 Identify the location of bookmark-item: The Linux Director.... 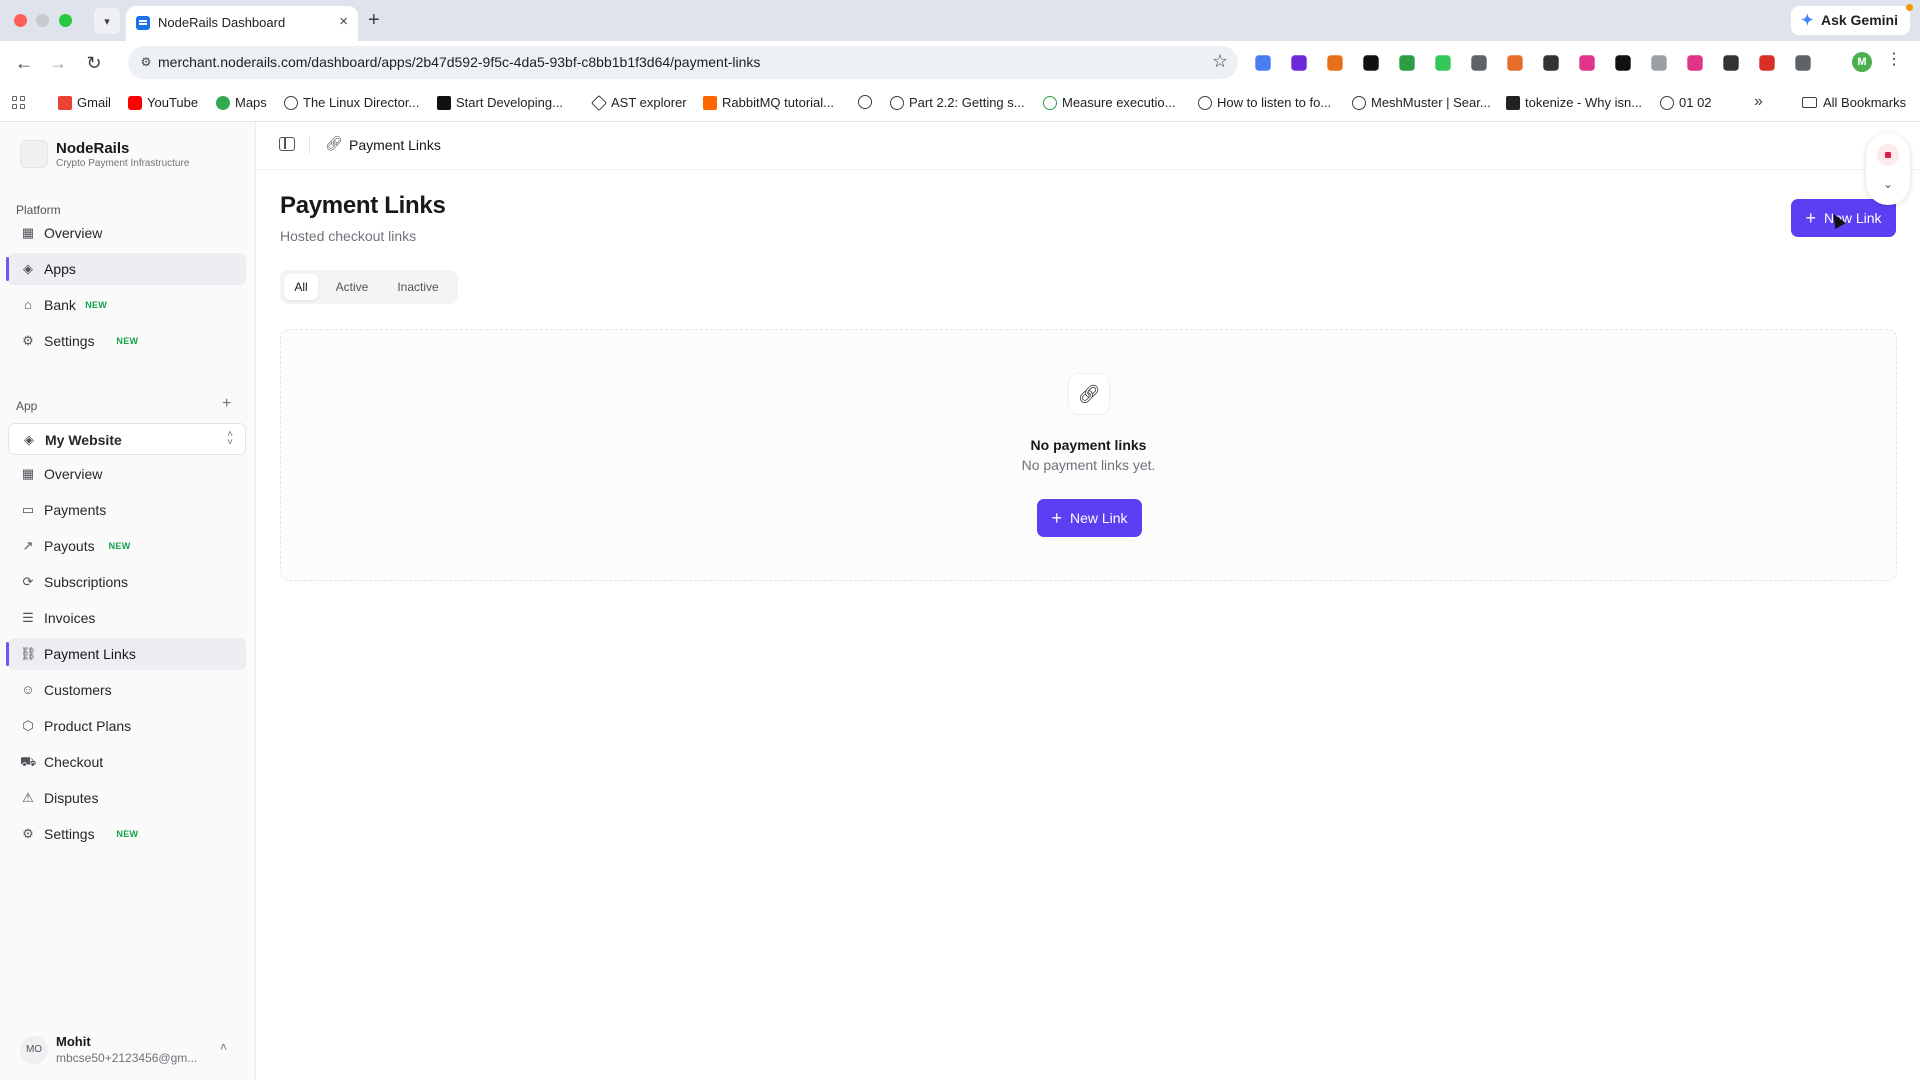
(351, 102).